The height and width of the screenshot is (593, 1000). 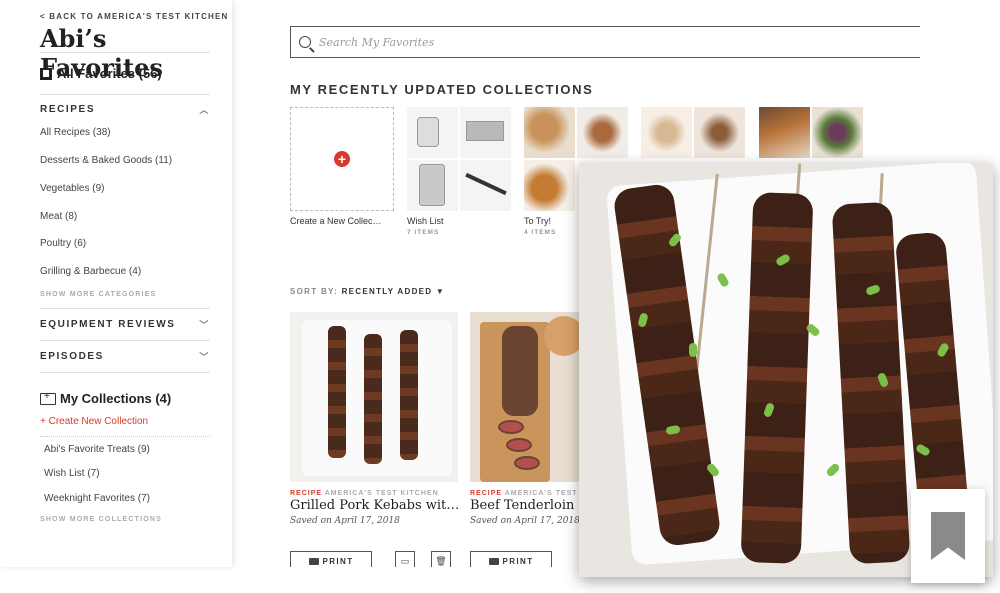 What do you see at coordinates (58, 216) in the screenshot?
I see `sidebar-item-meat: Meat (8)` at bounding box center [58, 216].